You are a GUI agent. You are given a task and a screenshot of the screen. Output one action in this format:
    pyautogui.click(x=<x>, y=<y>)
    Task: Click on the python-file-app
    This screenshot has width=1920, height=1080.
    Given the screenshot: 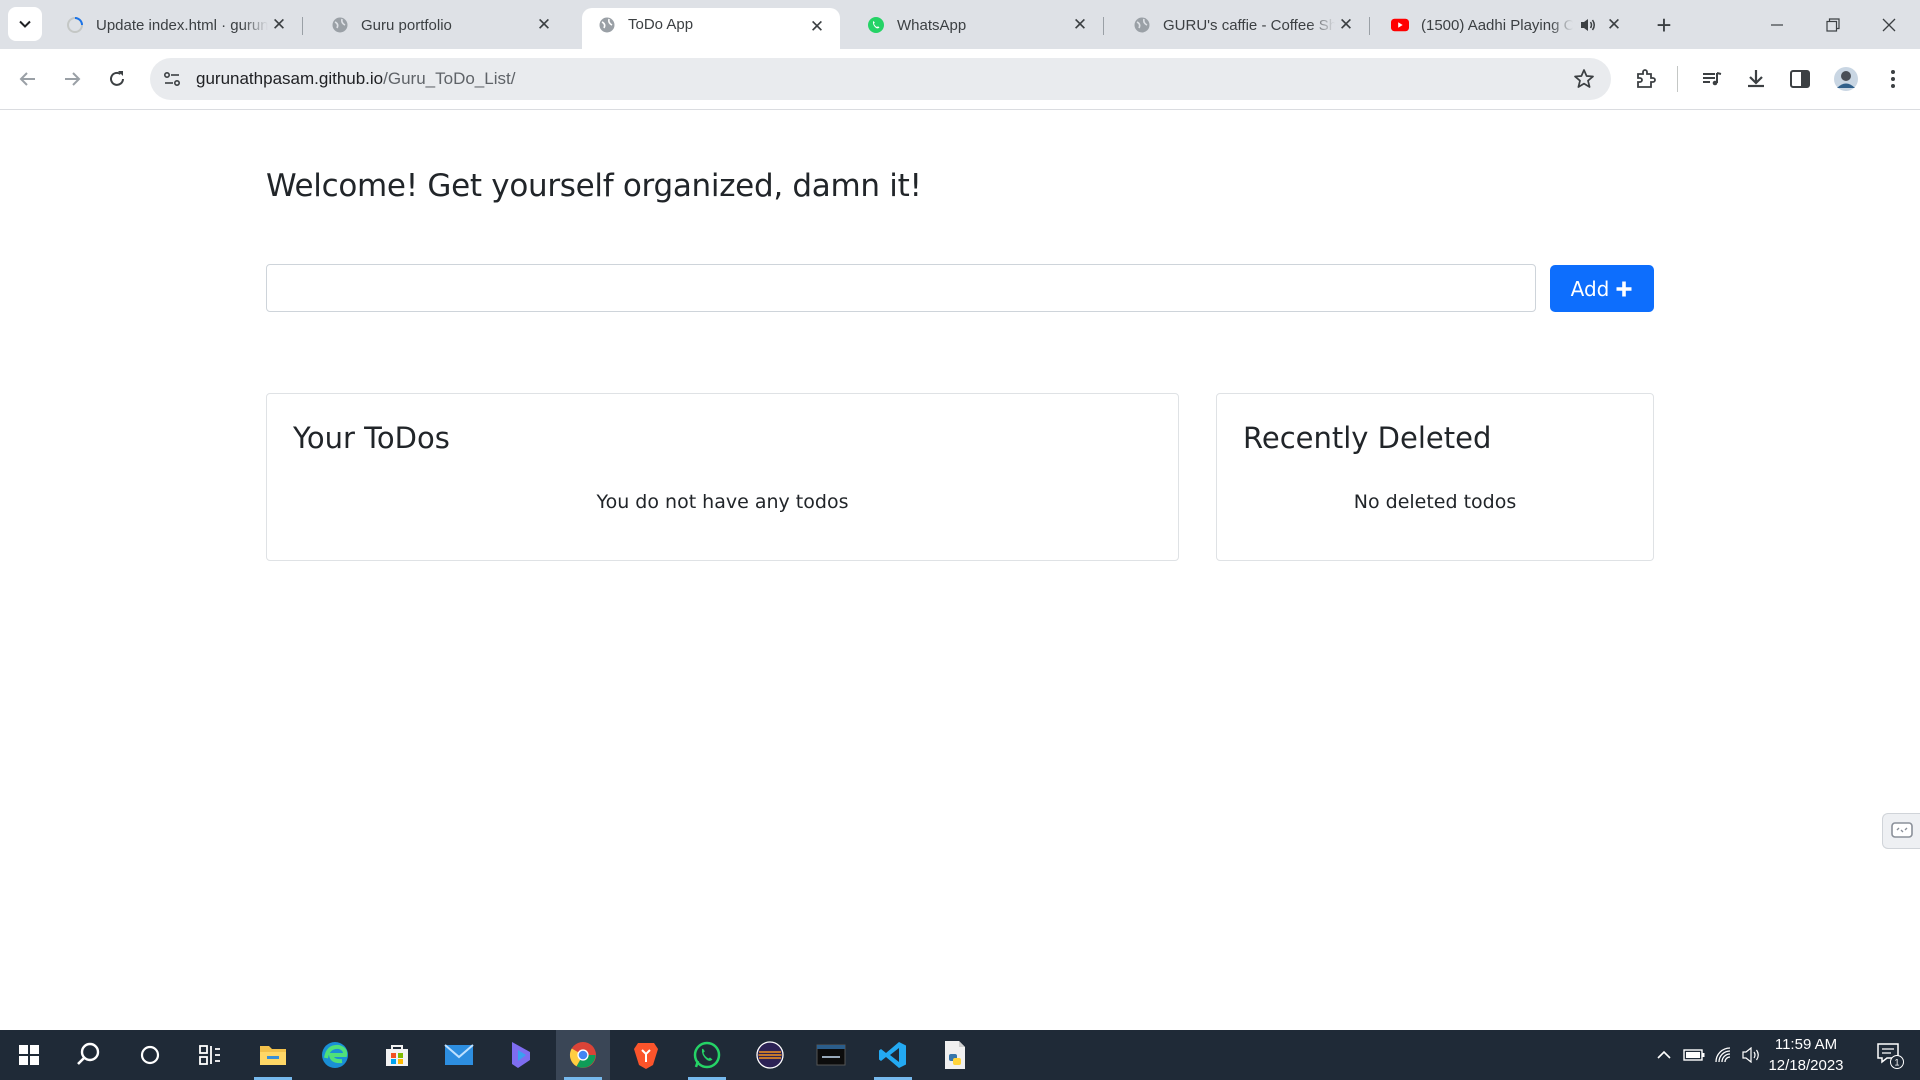 What is the action you would take?
    pyautogui.click(x=955, y=1055)
    